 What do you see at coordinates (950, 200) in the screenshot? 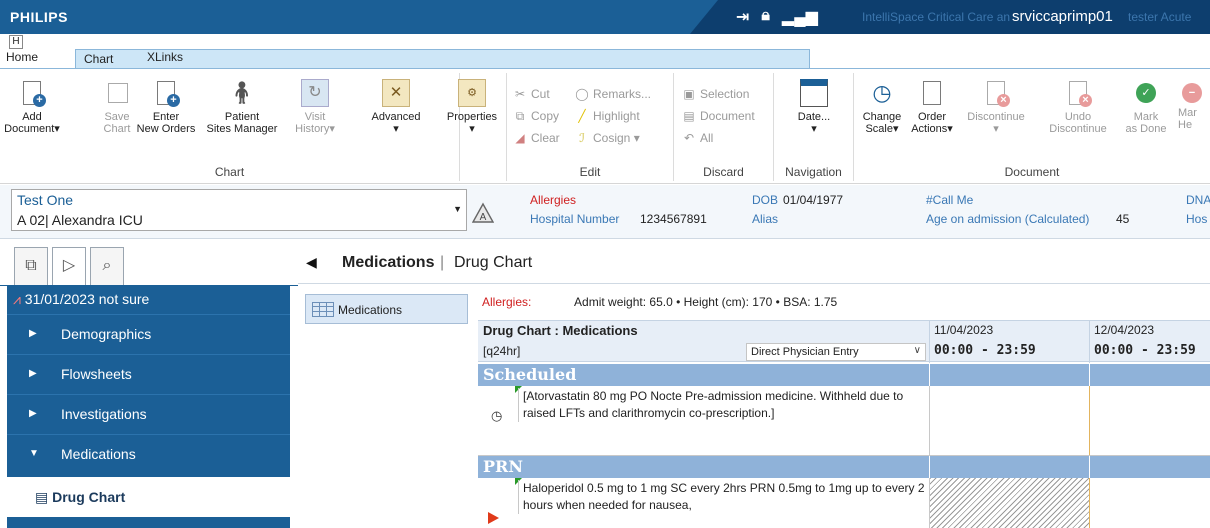
I see `call-me-label: #Call Me` at bounding box center [950, 200].